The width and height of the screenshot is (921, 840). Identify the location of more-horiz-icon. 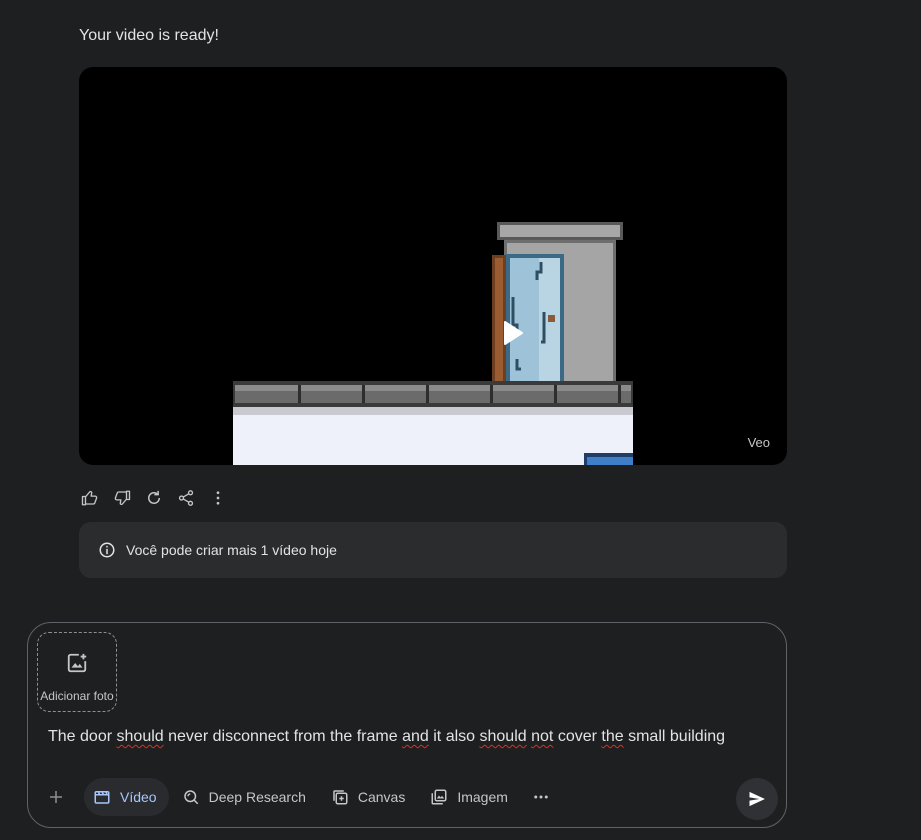
(541, 797).